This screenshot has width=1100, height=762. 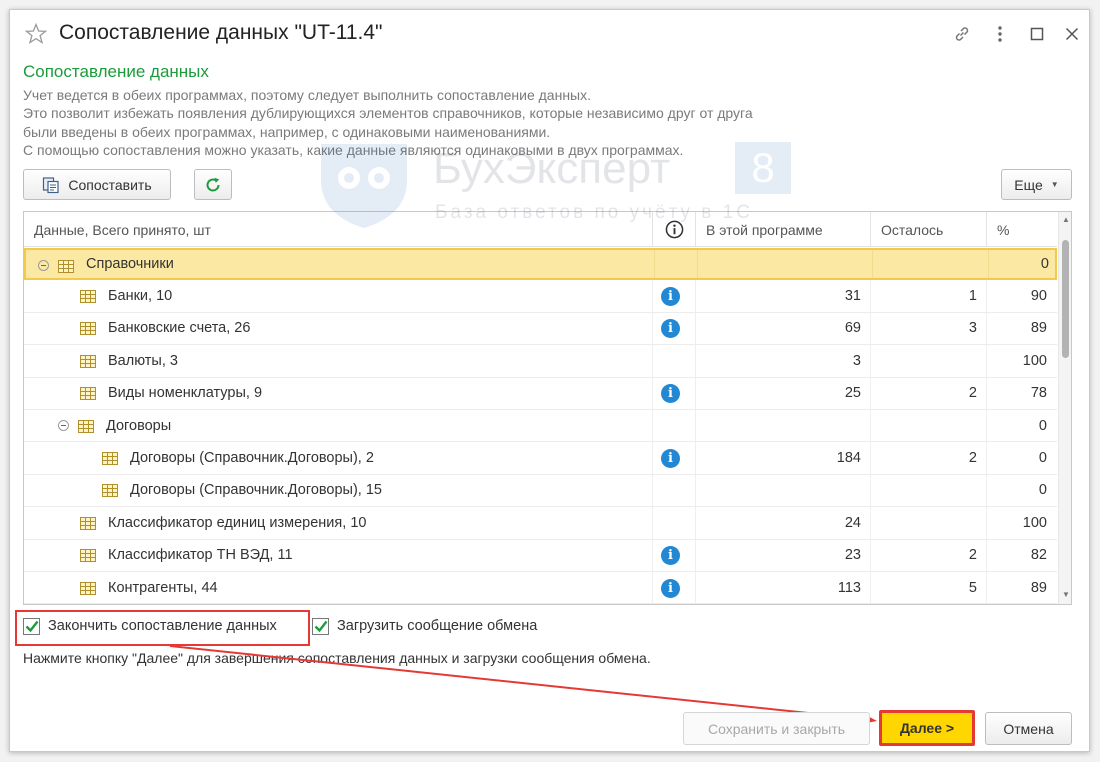 I want to click on more-button: Еще ▼, so click(x=1036, y=184).